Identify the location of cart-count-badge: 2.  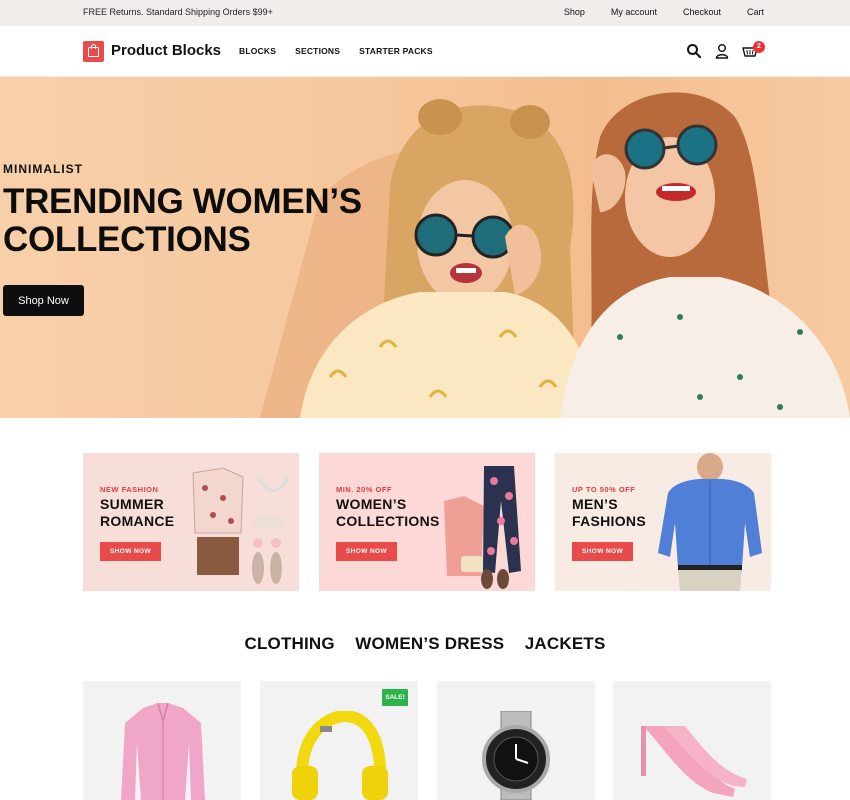
(759, 47).